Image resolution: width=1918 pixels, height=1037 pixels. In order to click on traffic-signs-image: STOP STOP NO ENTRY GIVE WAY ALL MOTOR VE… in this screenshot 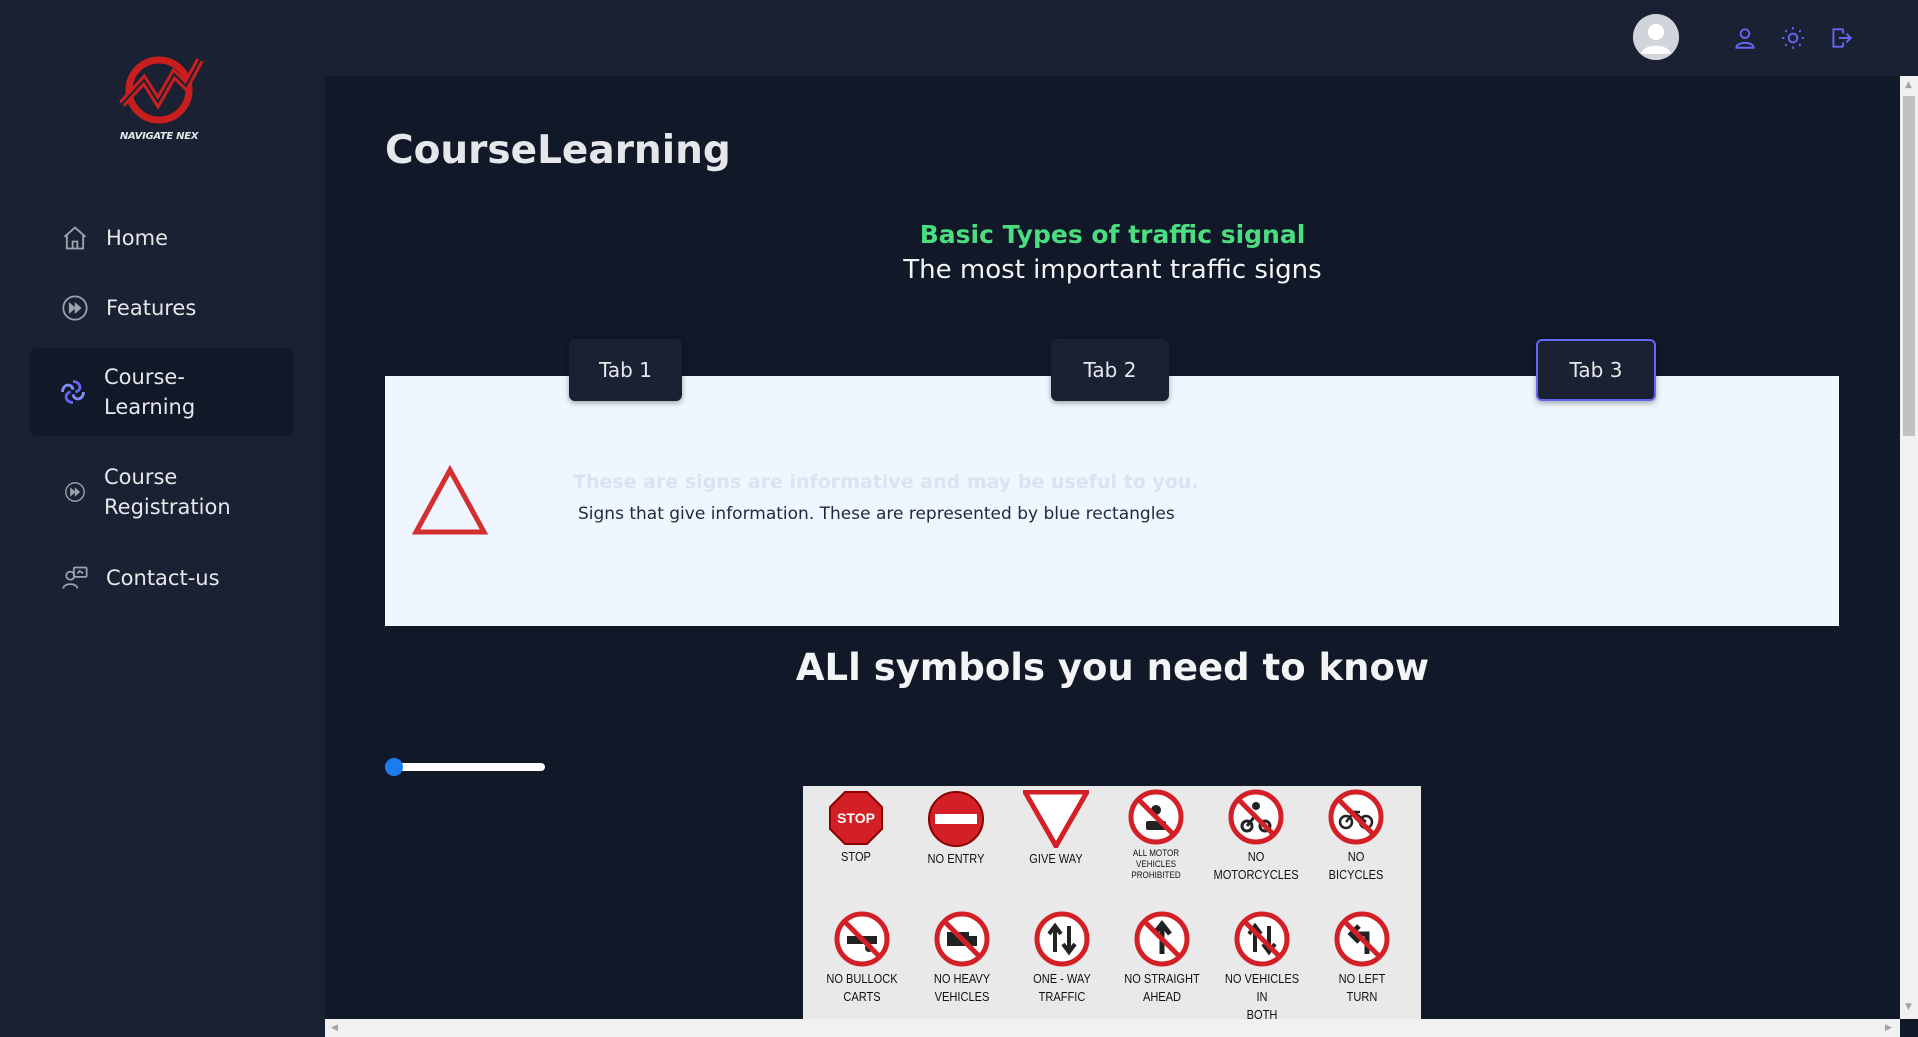, I will do `click(1112, 902)`.